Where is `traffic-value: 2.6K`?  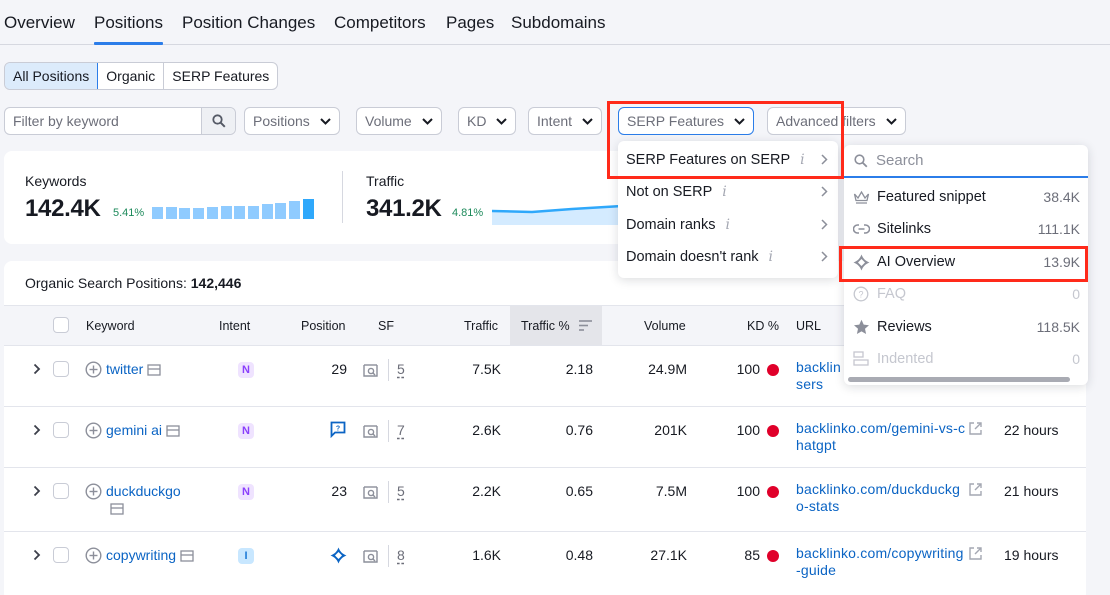
traffic-value: 2.6K is located at coordinates (486, 430).